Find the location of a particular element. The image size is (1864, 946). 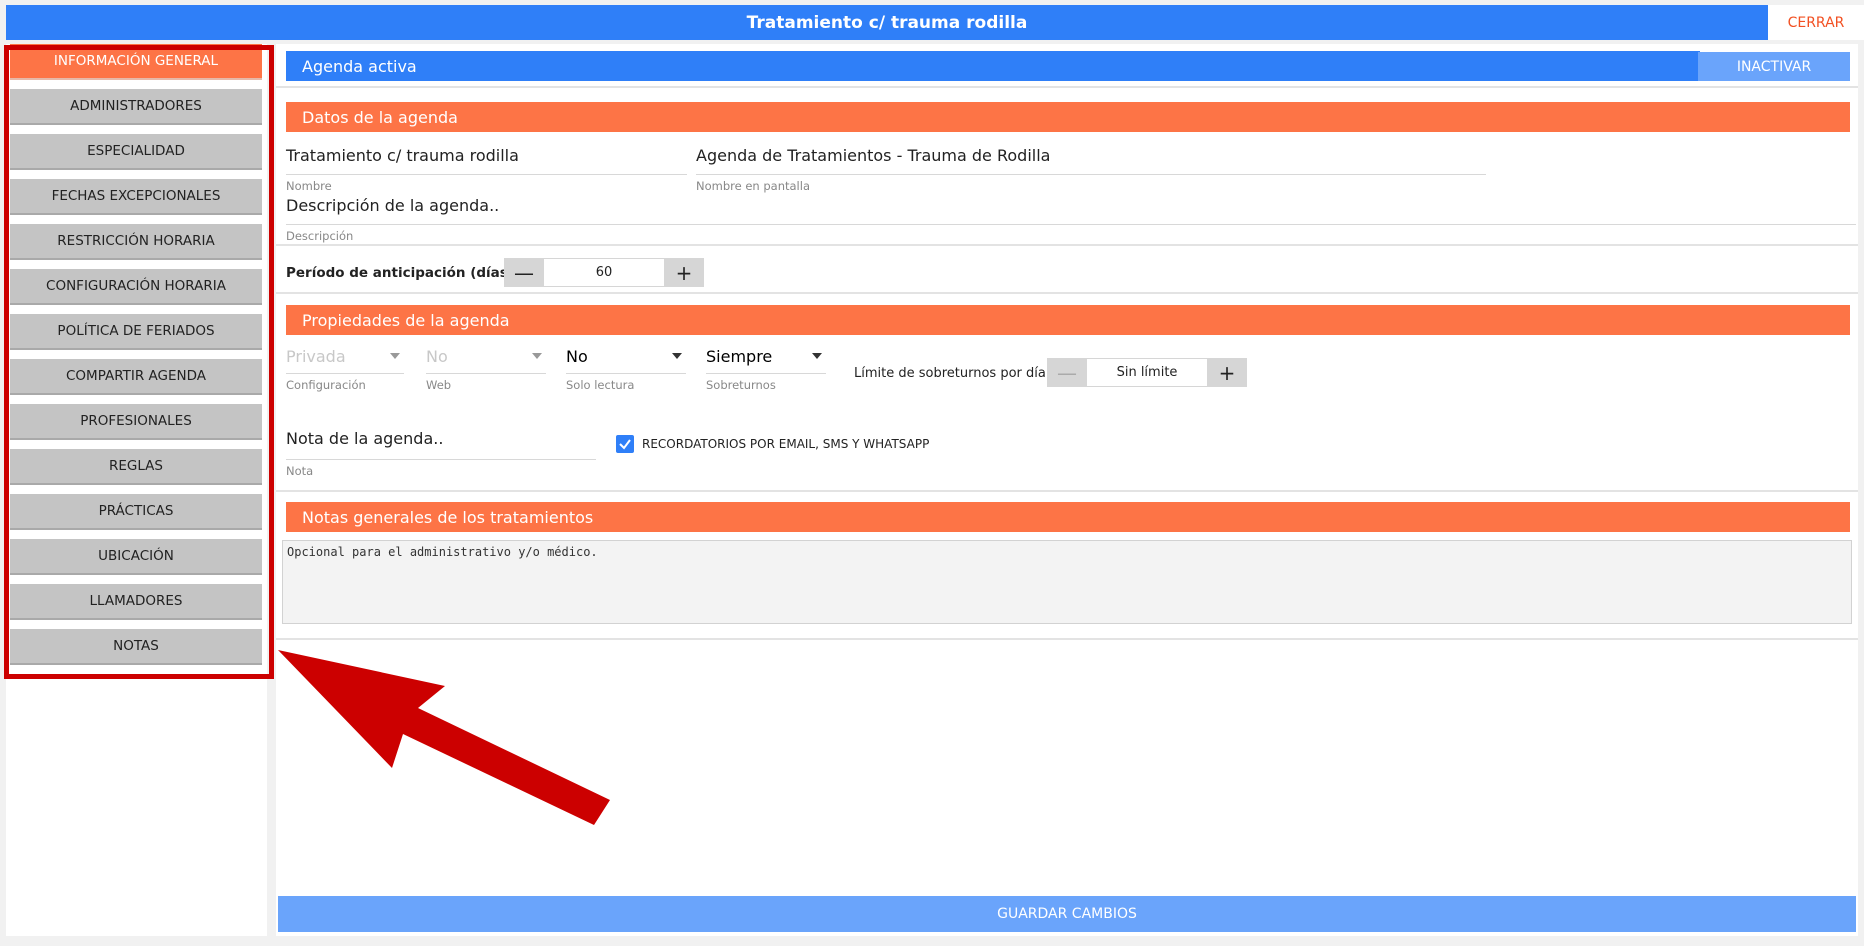

sobreturnos-underline is located at coordinates (766, 373).